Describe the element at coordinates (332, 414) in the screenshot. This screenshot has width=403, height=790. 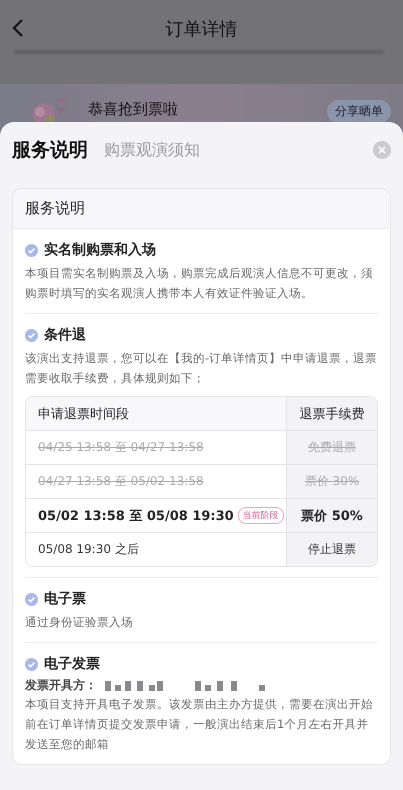
I see `column-header: 退票手续费` at that location.